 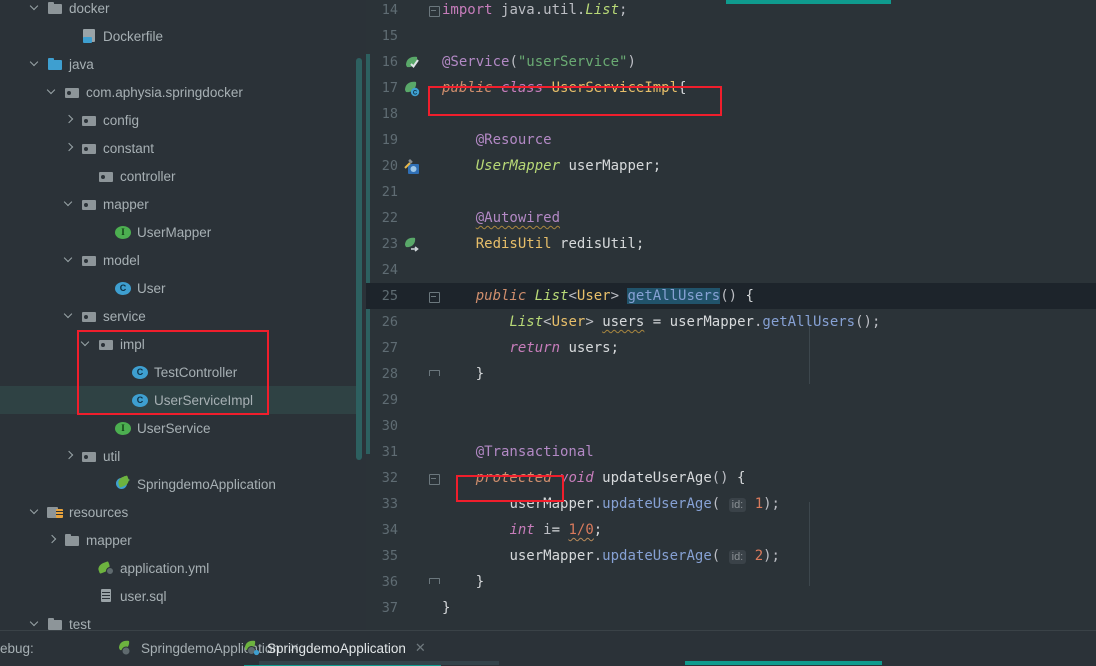 I want to click on project-tree-scrollbar, so click(x=359, y=259).